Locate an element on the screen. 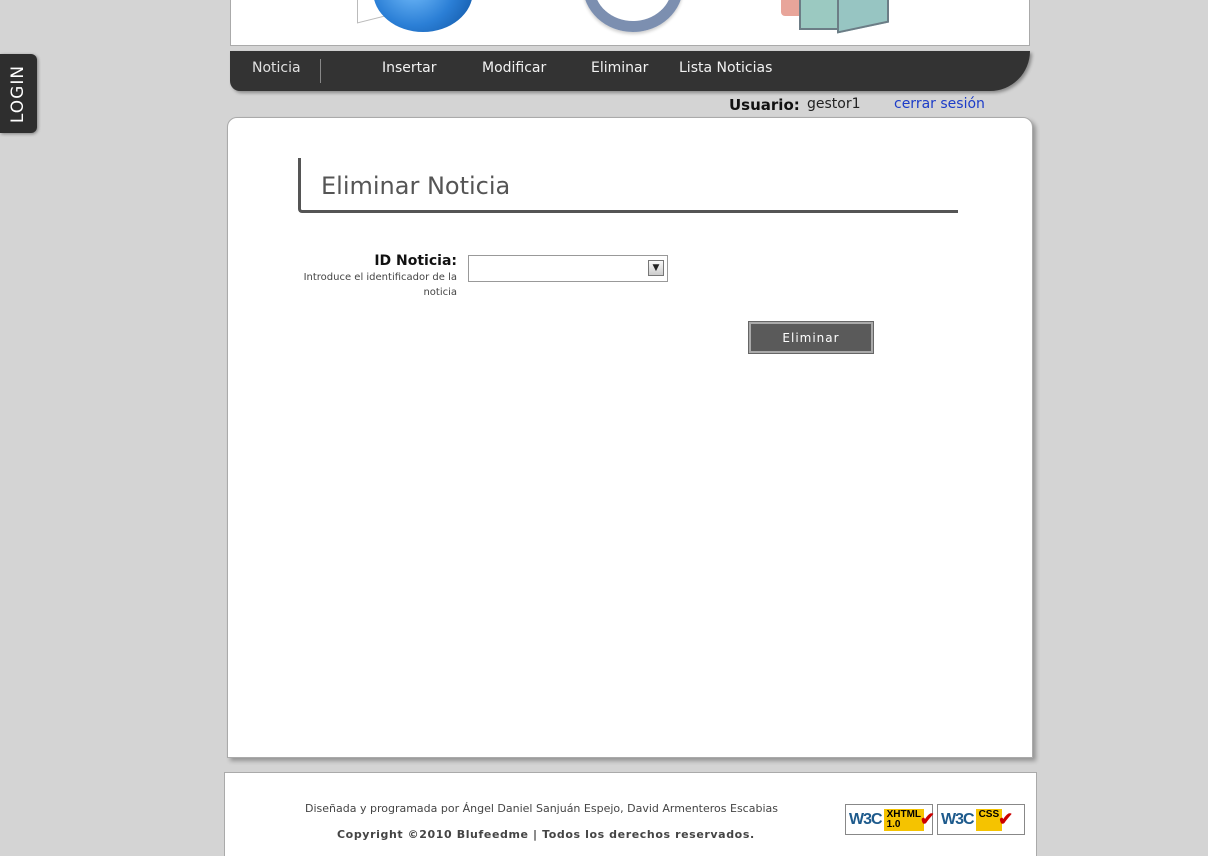 The width and height of the screenshot is (1208, 856). eliminar-button: Eliminar is located at coordinates (811, 337).